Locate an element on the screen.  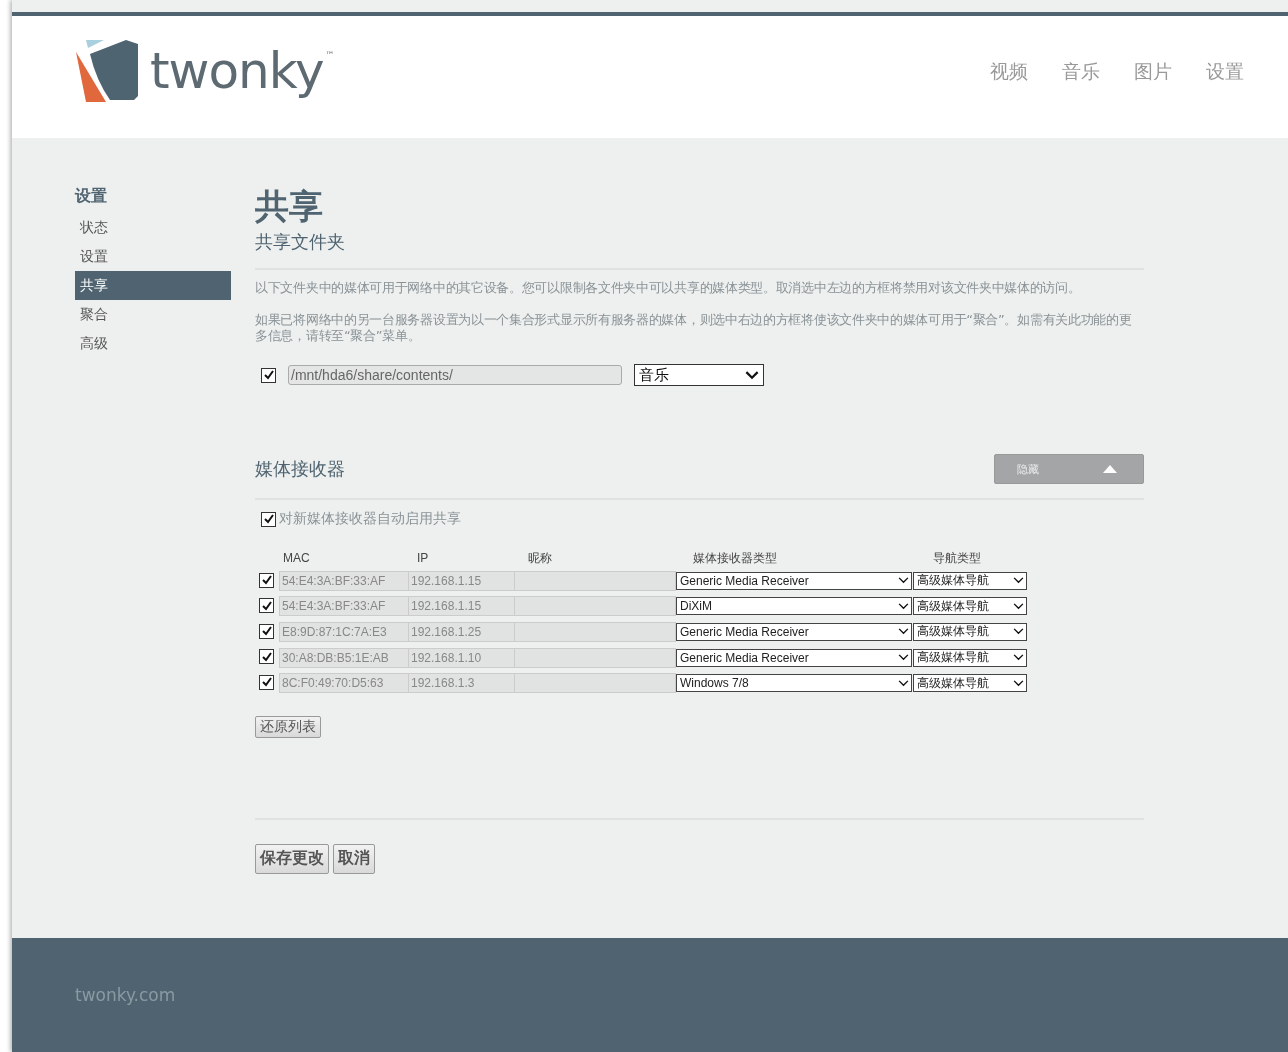
sidebar-item: 高级 is located at coordinates (153, 343).